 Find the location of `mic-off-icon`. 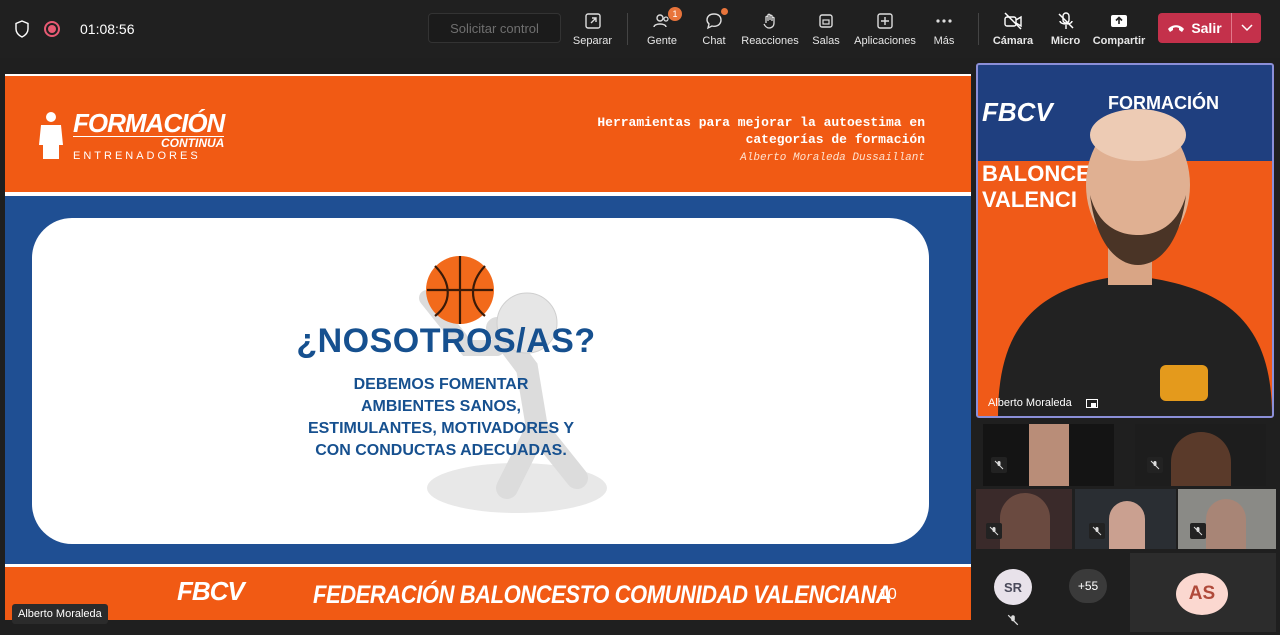

mic-off-icon is located at coordinates (1065, 20).